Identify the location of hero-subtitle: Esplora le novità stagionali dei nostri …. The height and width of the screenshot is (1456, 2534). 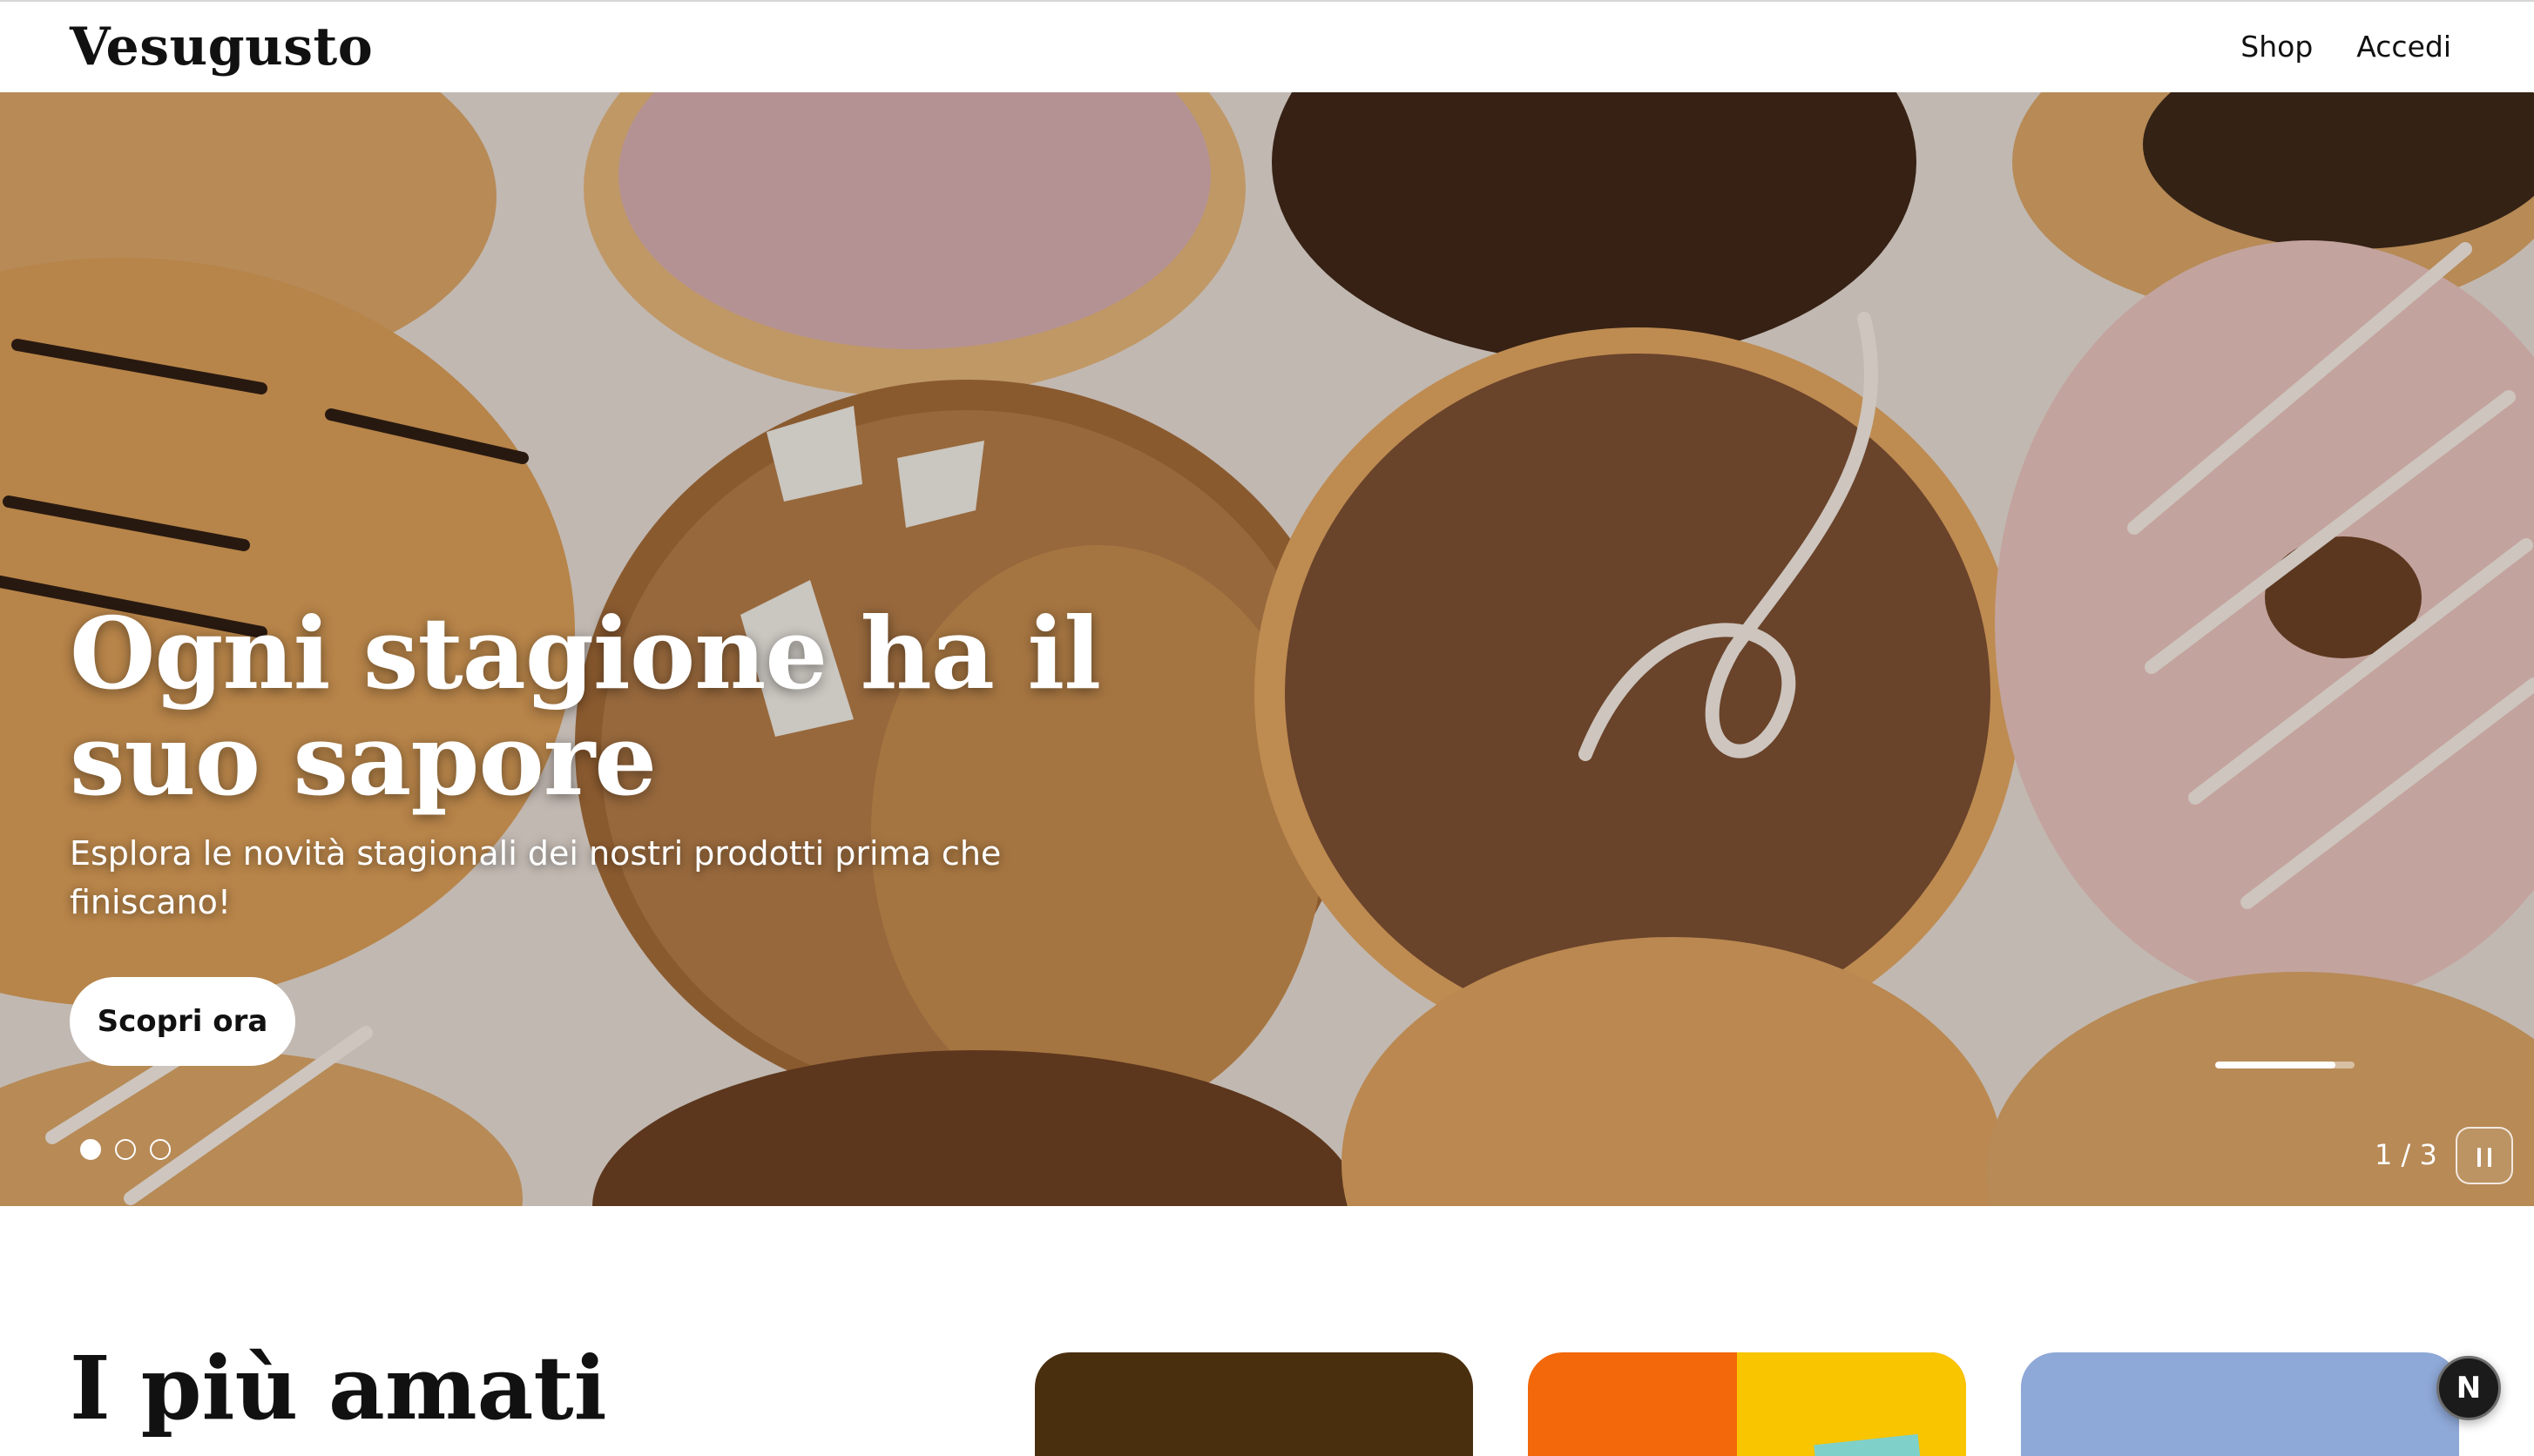
(536, 877).